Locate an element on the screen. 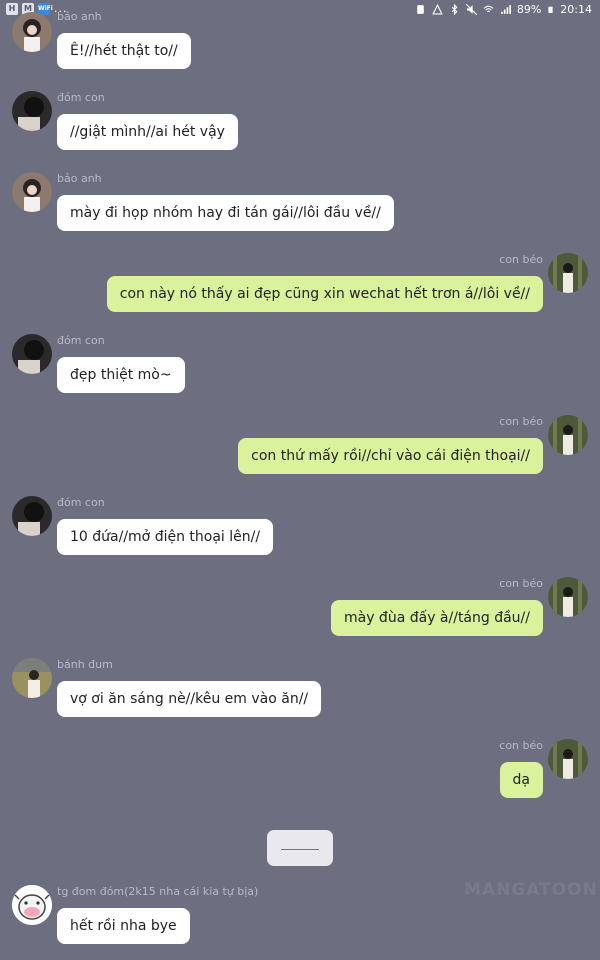  end-divider is located at coordinates (300, 848).